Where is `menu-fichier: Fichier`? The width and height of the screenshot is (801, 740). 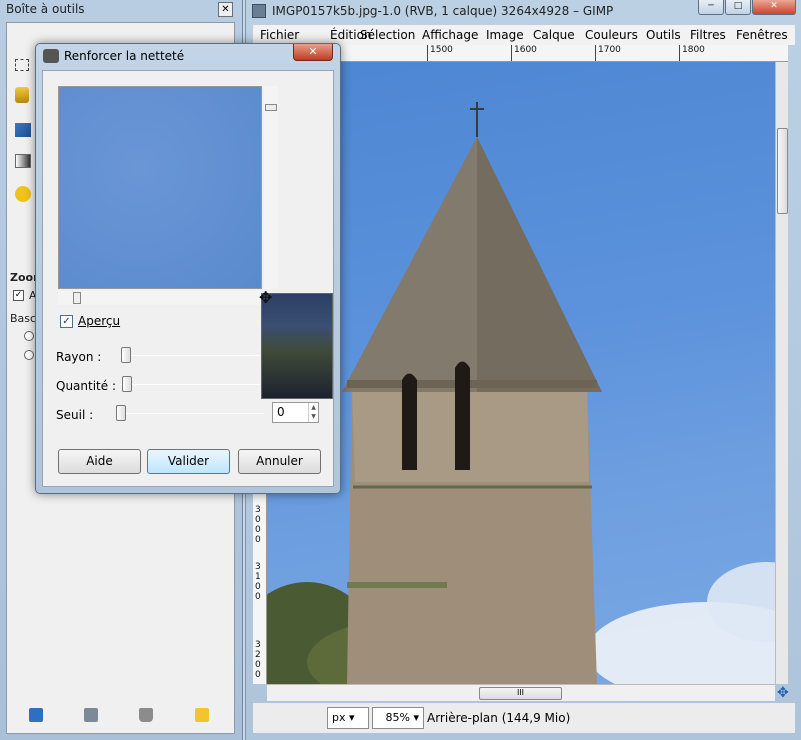 menu-fichier: Fichier is located at coordinates (279, 35).